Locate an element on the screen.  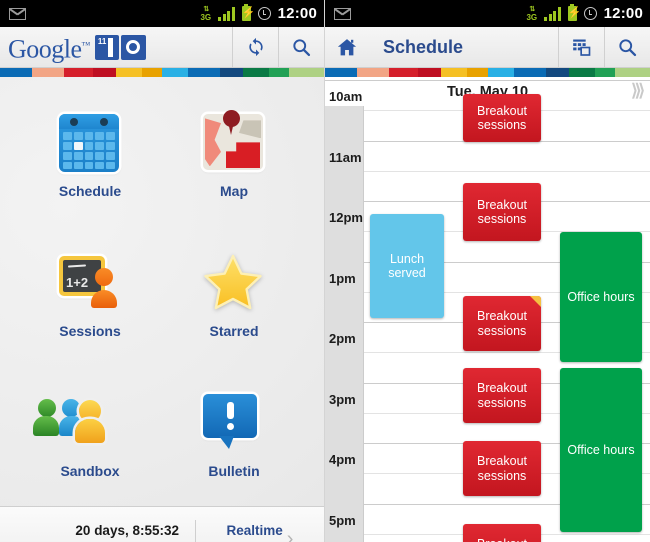
signal-bars-icon is located at coordinates (226, 13).